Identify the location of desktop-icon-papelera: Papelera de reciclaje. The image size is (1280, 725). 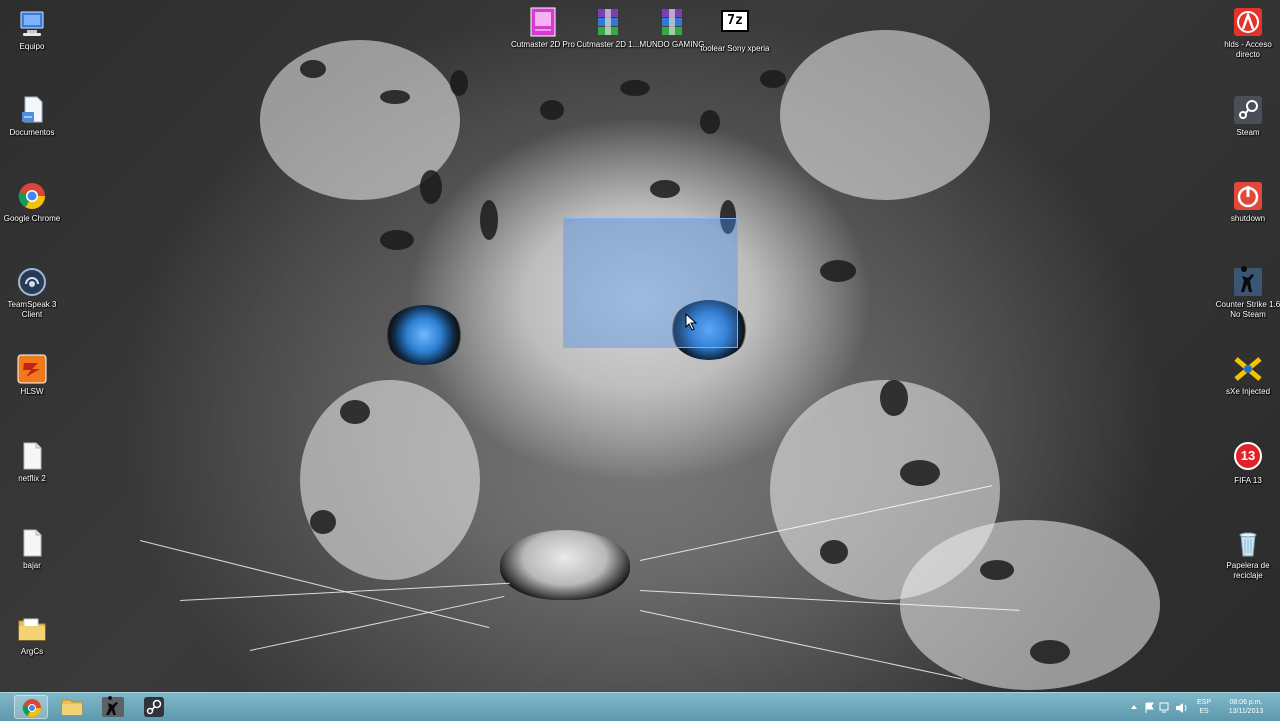
(1246, 554).